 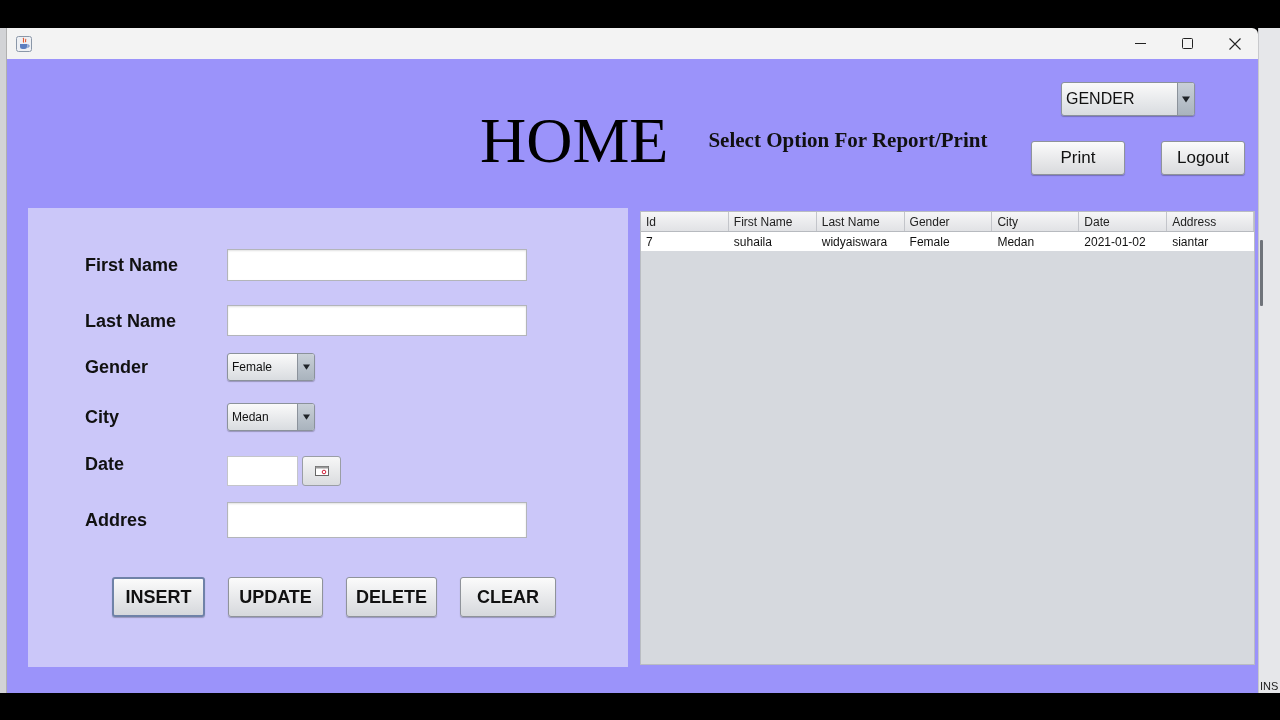 I want to click on column-header: Address, so click(x=1210, y=221).